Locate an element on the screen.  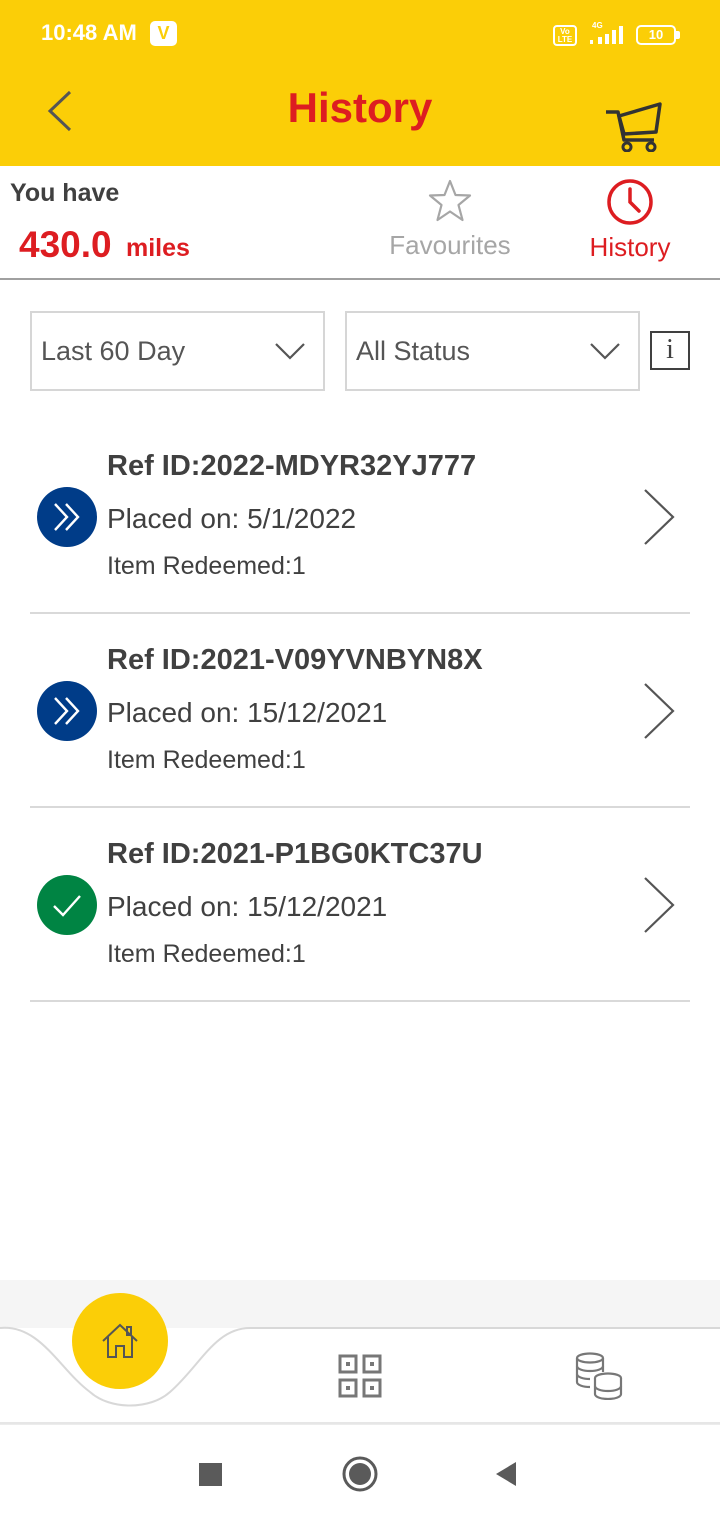
app-header: 10:48 AM V Vo LTE 4G 10 History is located at coordinates (360, 83).